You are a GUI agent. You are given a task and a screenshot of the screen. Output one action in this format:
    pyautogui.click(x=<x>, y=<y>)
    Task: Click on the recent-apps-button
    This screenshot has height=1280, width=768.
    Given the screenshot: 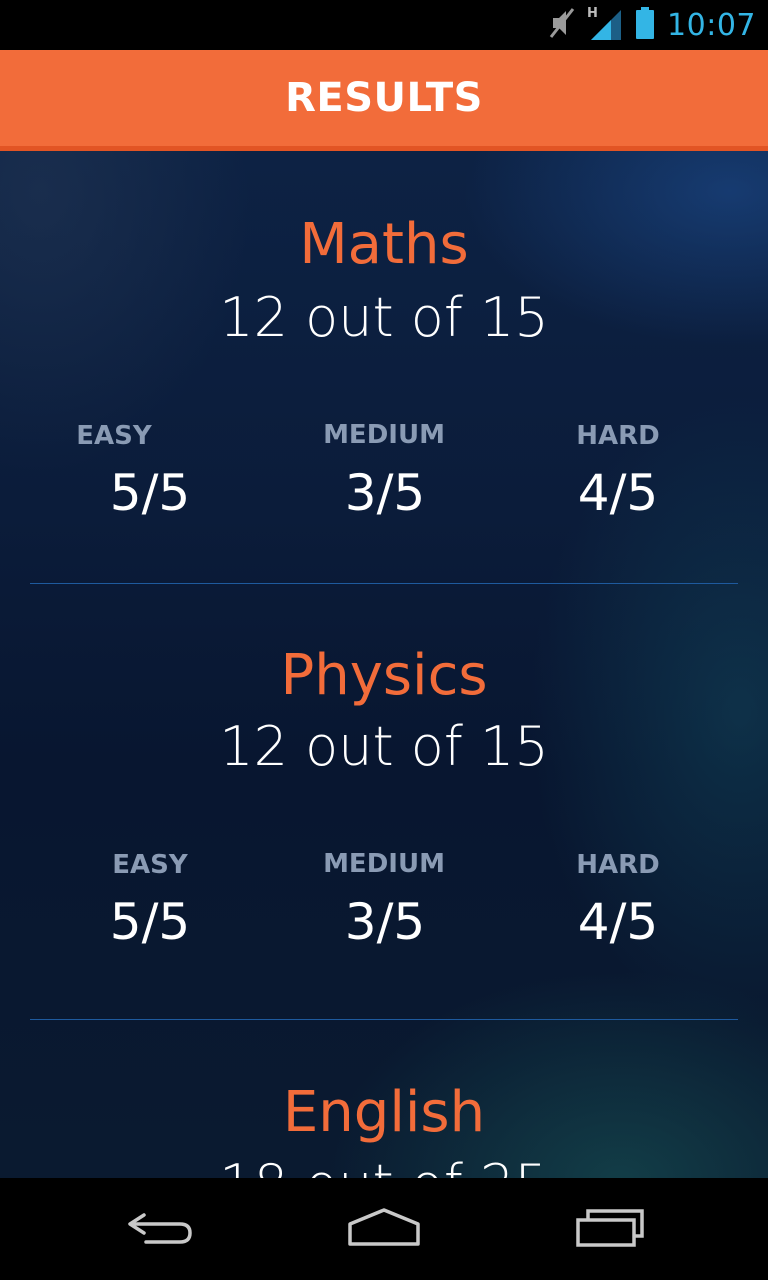 What is the action you would take?
    pyautogui.click(x=610, y=1229)
    